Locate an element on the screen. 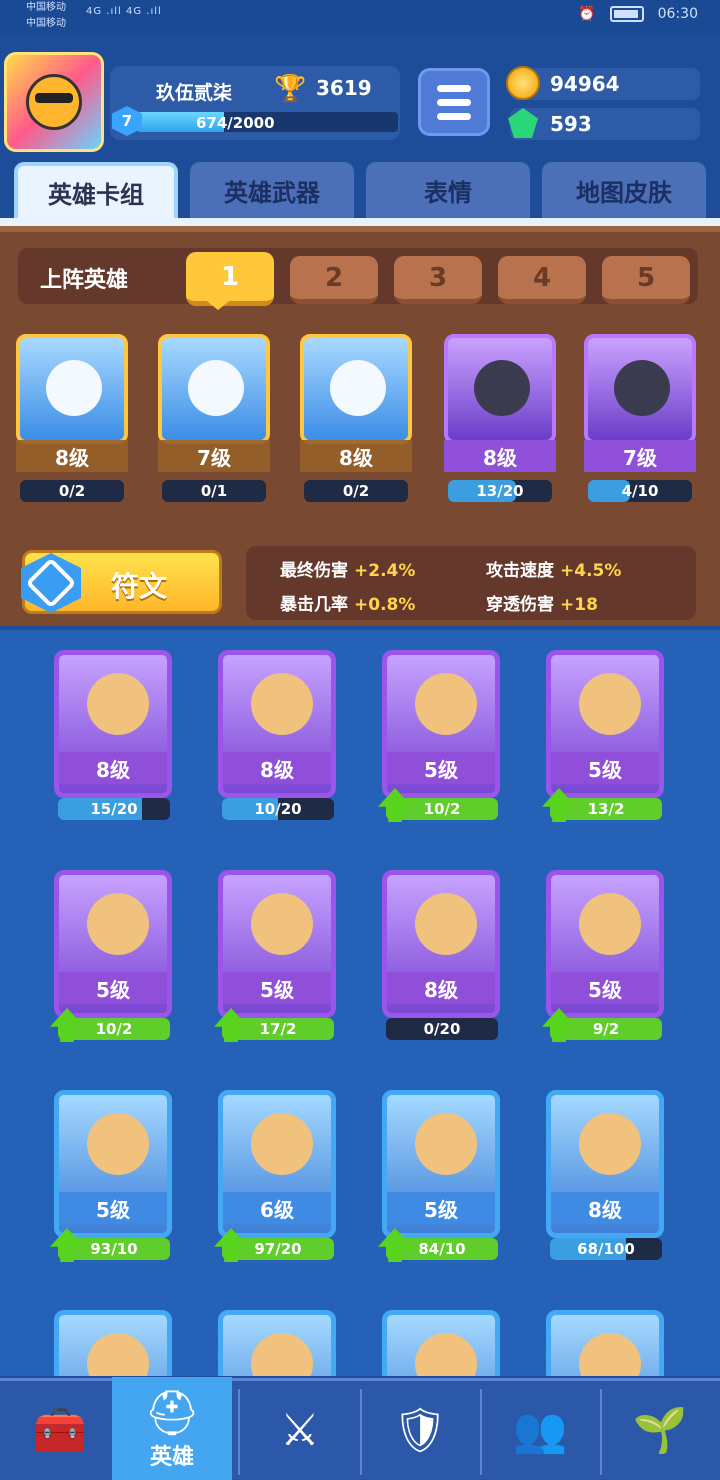 This screenshot has width=720, height=1480. rune-icon is located at coordinates (51, 583).